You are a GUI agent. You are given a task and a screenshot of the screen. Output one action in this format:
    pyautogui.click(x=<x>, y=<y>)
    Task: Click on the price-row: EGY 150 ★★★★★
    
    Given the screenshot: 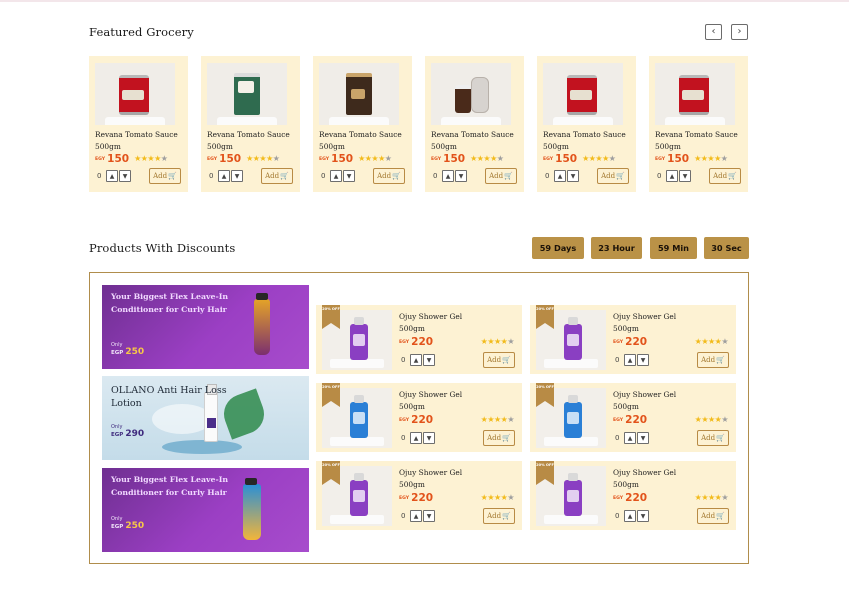 What is the action you would take?
    pyautogui.click(x=243, y=159)
    